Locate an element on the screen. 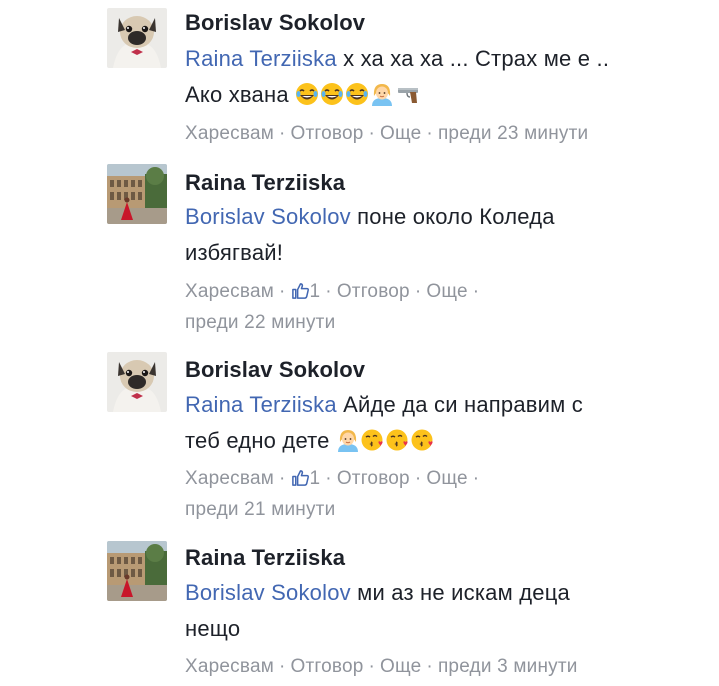  comment-text-line: ми аз не искам деца is located at coordinates (460, 592).